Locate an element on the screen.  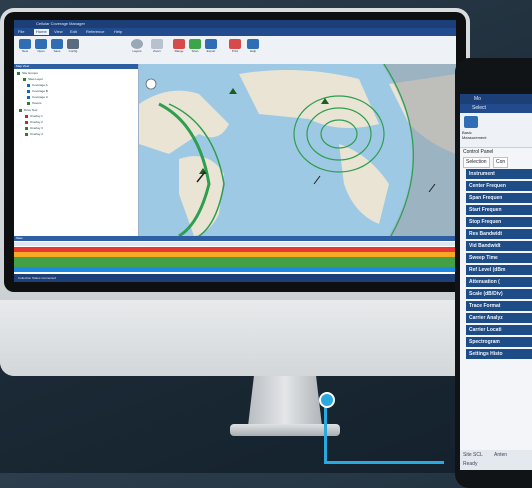
tree-item-label: Site Groups is located at coordinates (30, 73).